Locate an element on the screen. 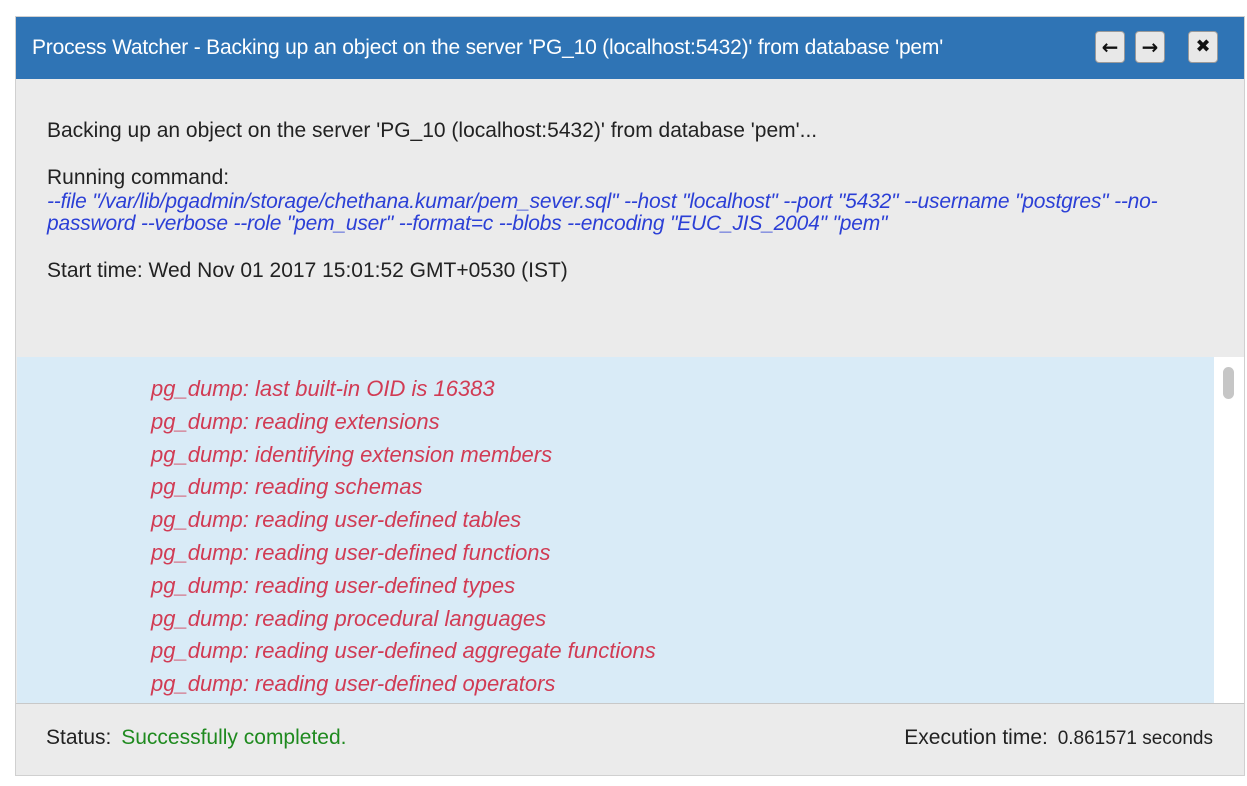  log-line: pg_dump: reading procedural languages is located at coordinates (349, 618).